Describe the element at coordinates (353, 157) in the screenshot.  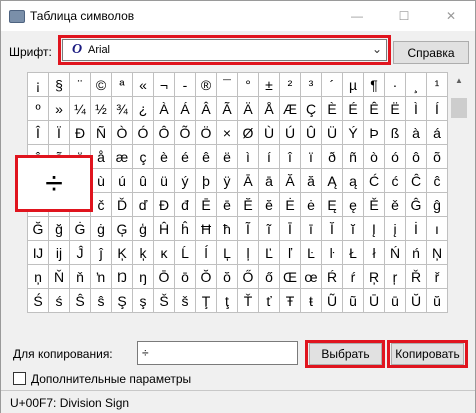
I see `char-cell: ñ` at that location.